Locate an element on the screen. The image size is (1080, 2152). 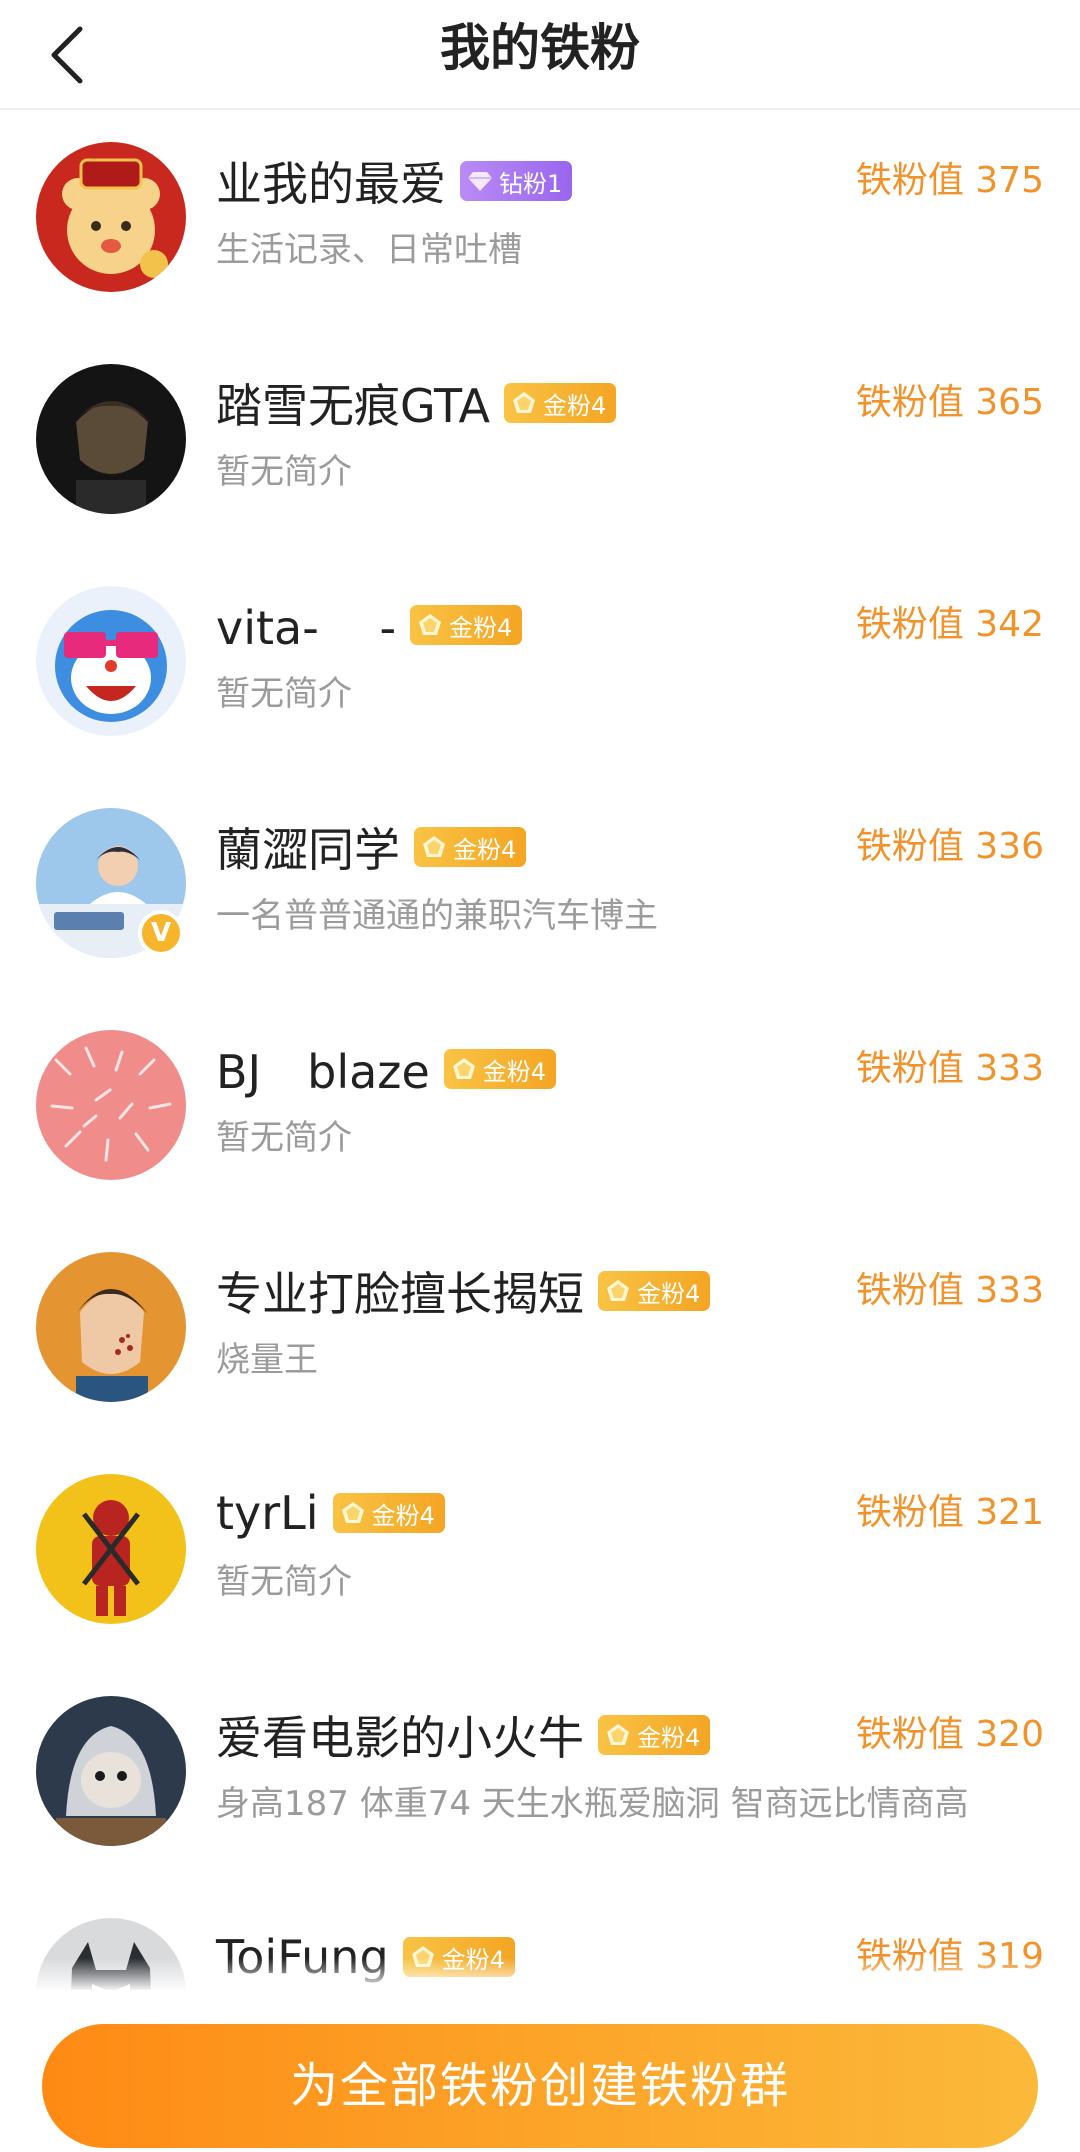
header: 我的铁粉 is located at coordinates (540, 55).